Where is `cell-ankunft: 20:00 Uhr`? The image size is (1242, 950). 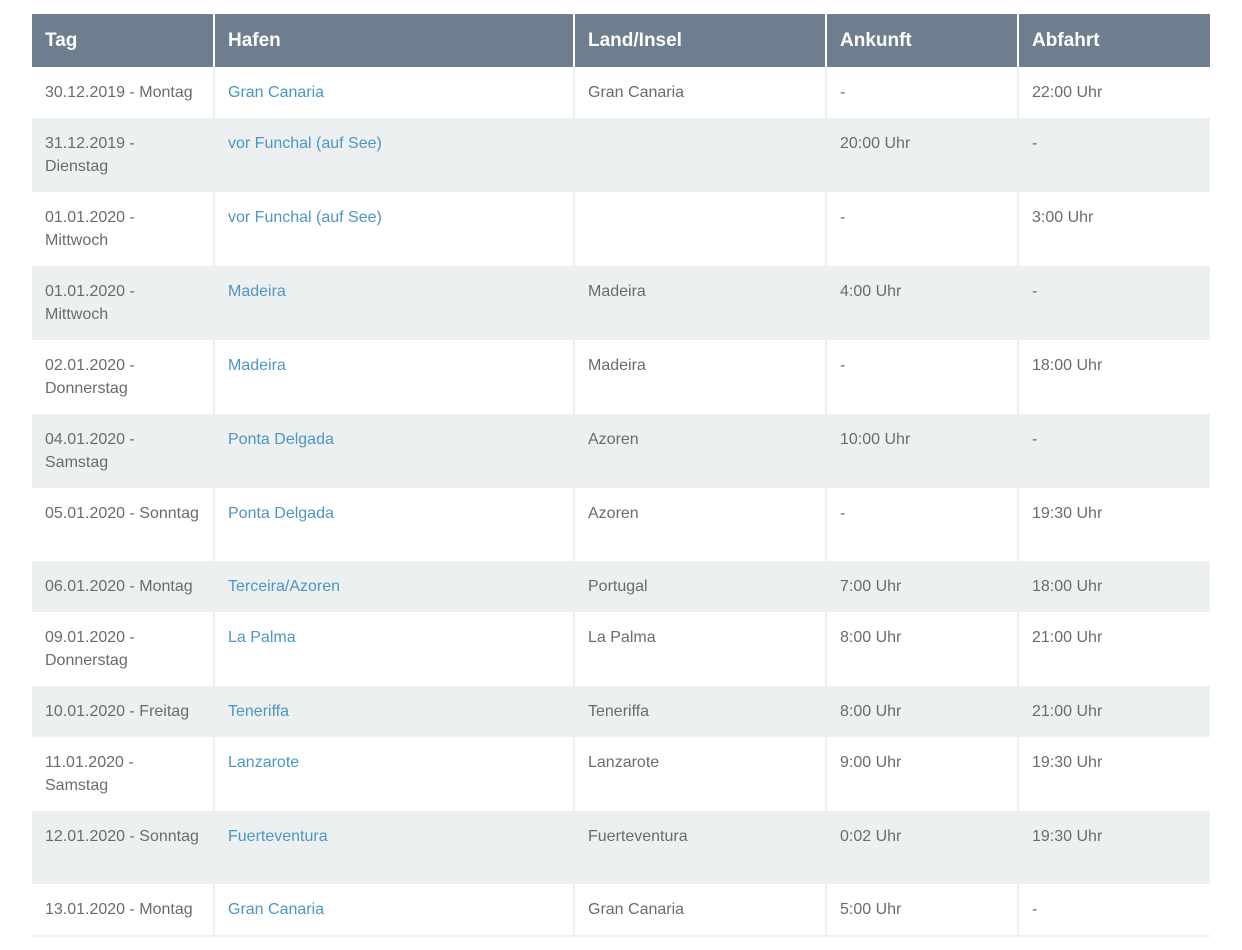
cell-ankunft: 20:00 Uhr is located at coordinates (921, 155).